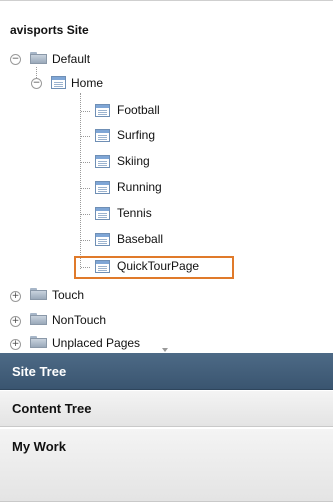 This screenshot has height=502, width=333. I want to click on tree-node-football: Football, so click(138, 110).